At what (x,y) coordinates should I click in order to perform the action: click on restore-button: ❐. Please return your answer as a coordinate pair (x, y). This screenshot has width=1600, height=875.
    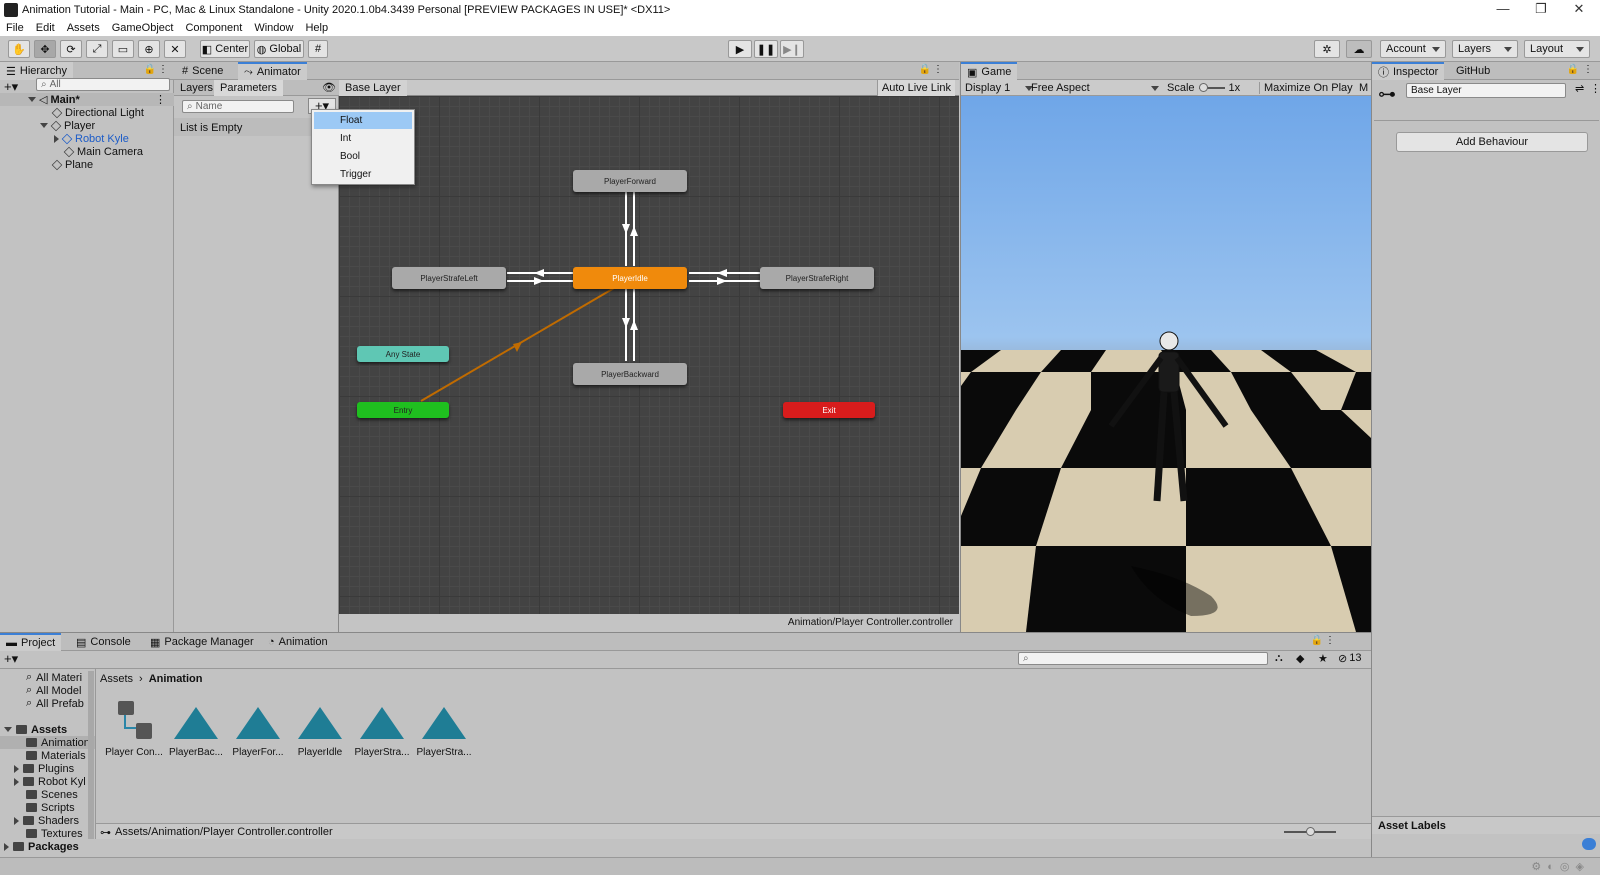
    Looking at the image, I should click on (1541, 9).